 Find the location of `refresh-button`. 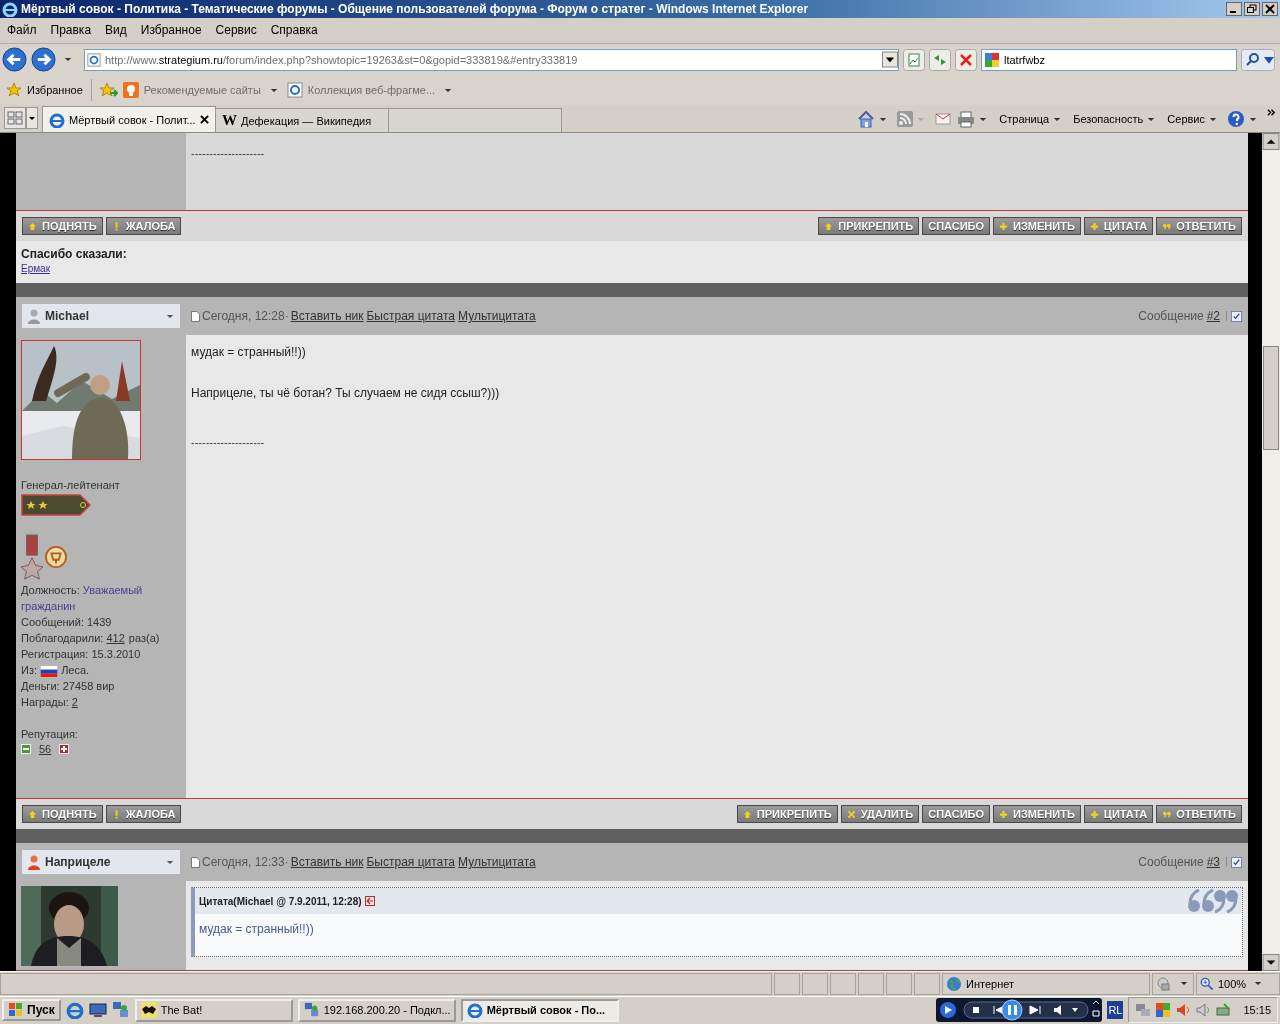

refresh-button is located at coordinates (940, 59).